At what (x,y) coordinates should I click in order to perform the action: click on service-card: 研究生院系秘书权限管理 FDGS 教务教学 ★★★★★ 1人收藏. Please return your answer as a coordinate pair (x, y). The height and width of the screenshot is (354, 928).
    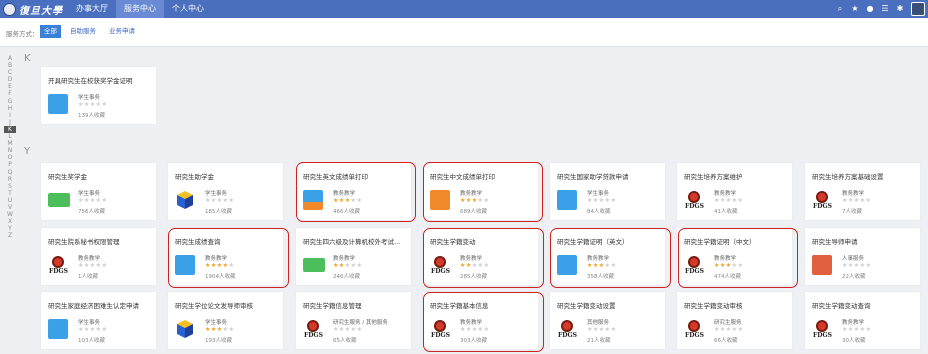
    Looking at the image, I should click on (98, 256).